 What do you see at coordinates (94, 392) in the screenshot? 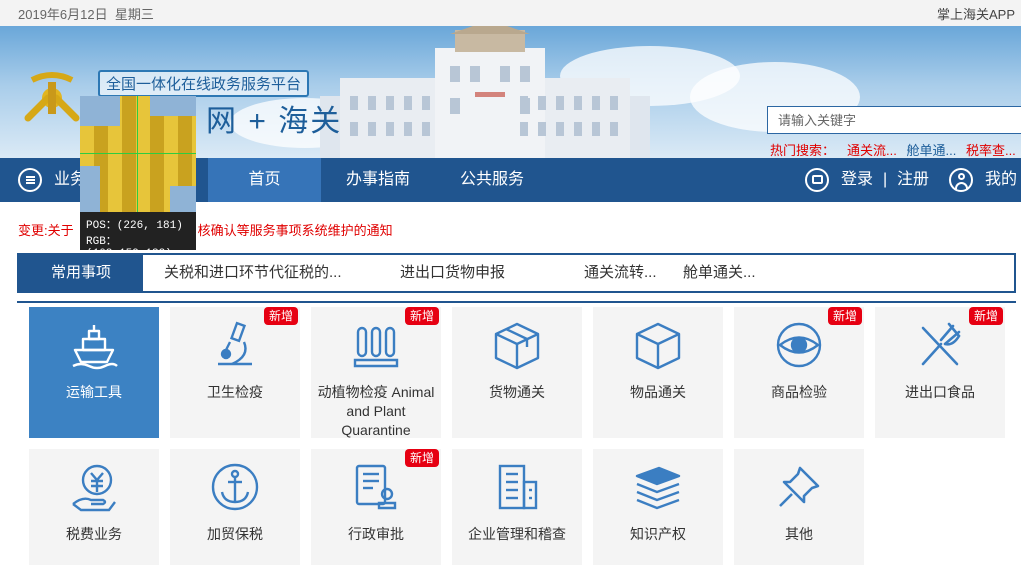
I see `service-label: 运输工具` at bounding box center [94, 392].